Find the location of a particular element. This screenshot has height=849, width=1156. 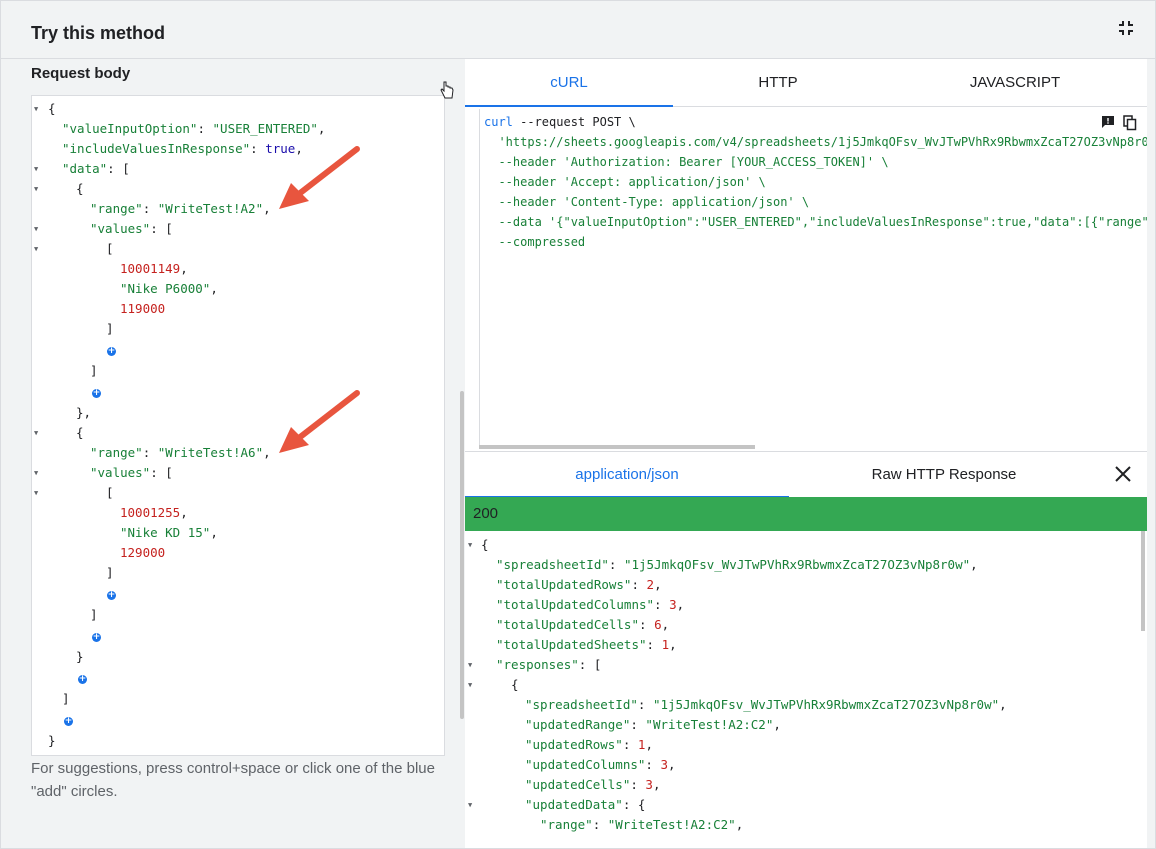

code-line: "valueInputOption": "USER_ENTERED", is located at coordinates (194, 128).